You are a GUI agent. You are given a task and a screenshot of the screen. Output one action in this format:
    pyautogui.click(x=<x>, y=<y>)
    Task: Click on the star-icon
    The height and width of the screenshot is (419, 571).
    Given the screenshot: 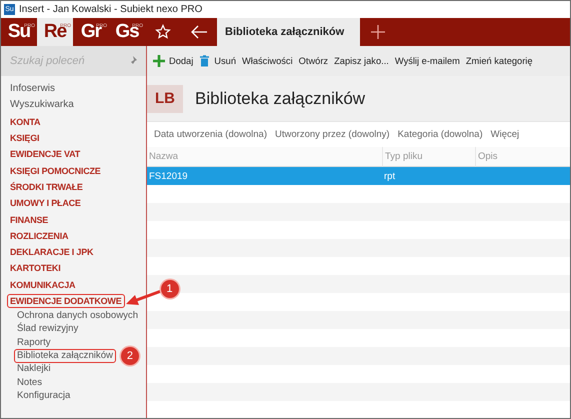 What is the action you would take?
    pyautogui.click(x=163, y=32)
    